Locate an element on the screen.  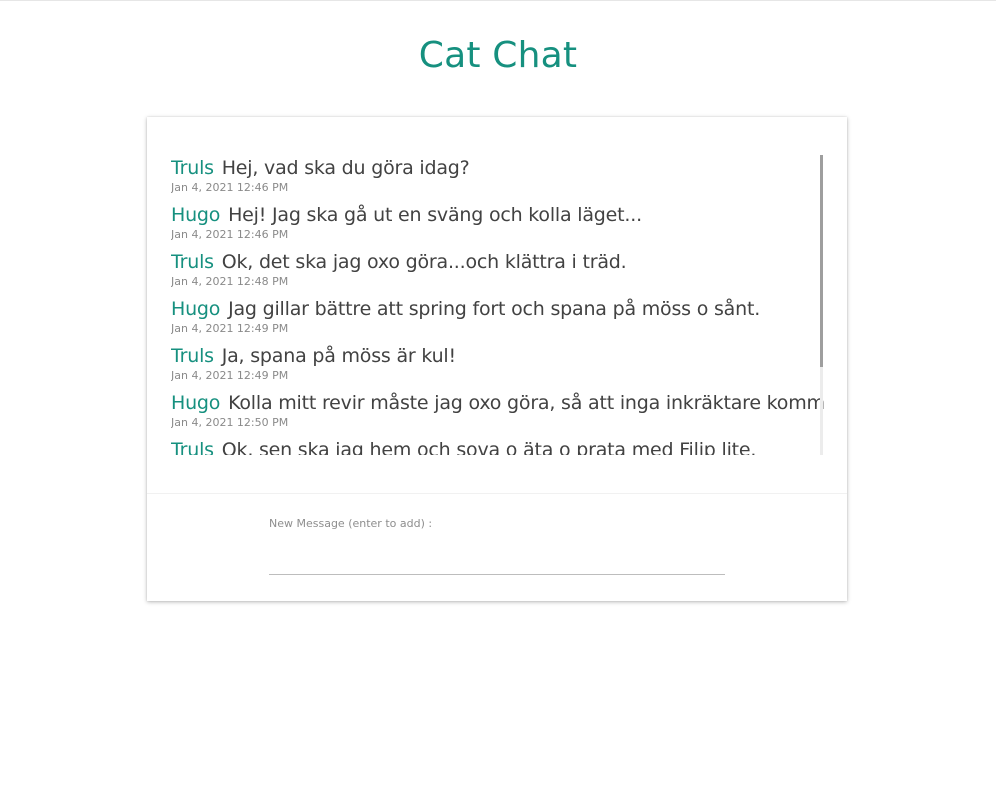
new-message-input is located at coordinates (497, 554).